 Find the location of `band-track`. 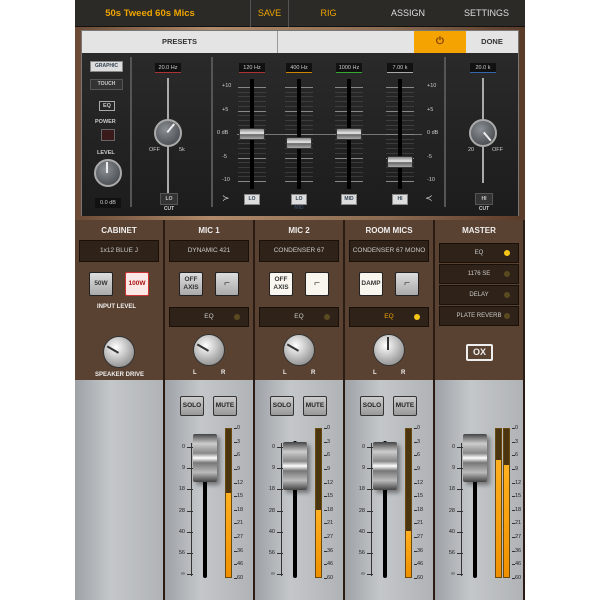

band-track is located at coordinates (299, 134).